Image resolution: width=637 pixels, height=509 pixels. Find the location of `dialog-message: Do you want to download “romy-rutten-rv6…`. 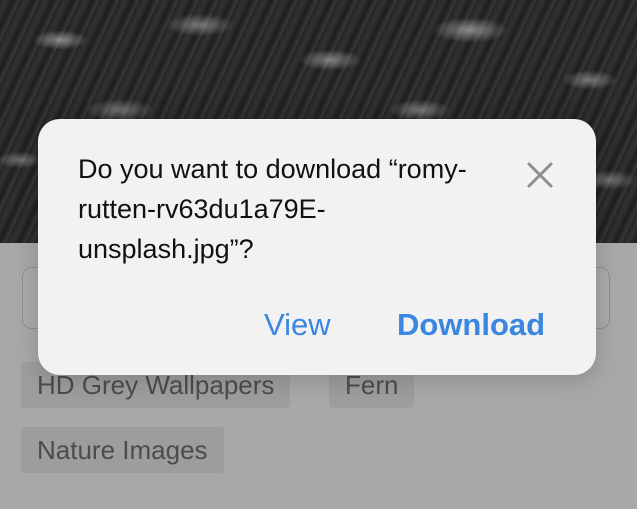

dialog-message: Do you want to download “romy-rutten-rv6… is located at coordinates (272, 209).